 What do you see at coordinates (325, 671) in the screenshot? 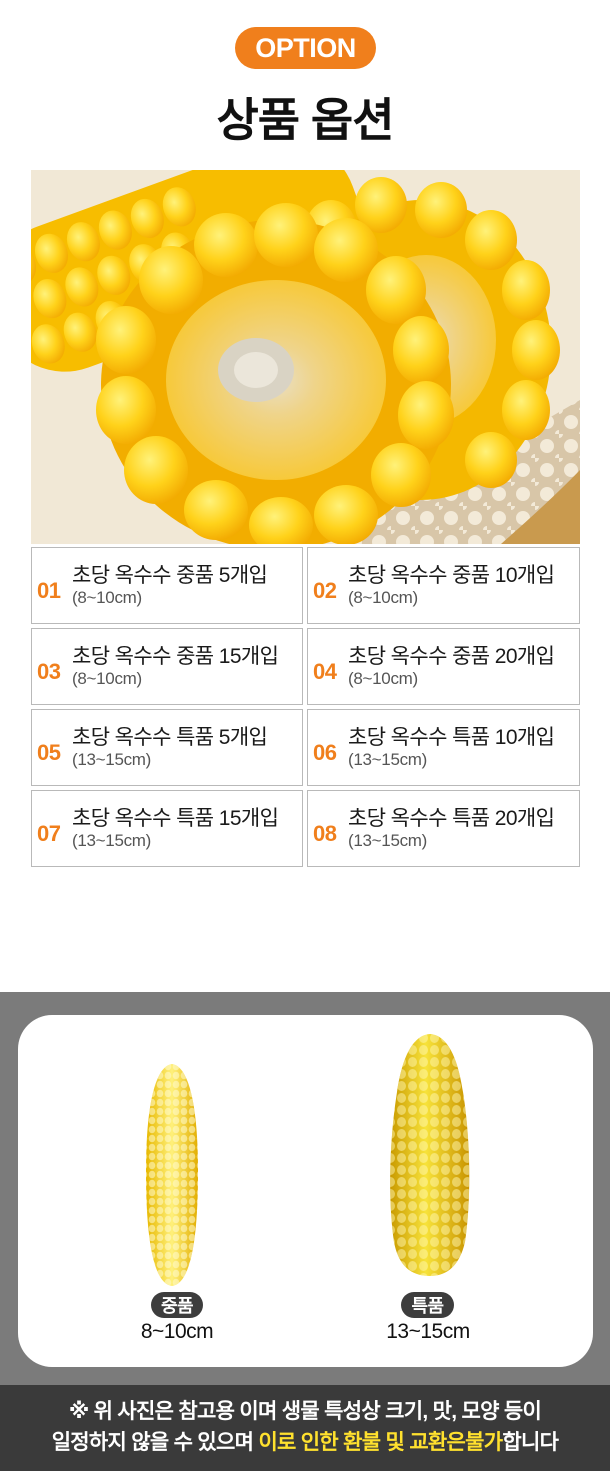
I see `option-number: 04` at bounding box center [325, 671].